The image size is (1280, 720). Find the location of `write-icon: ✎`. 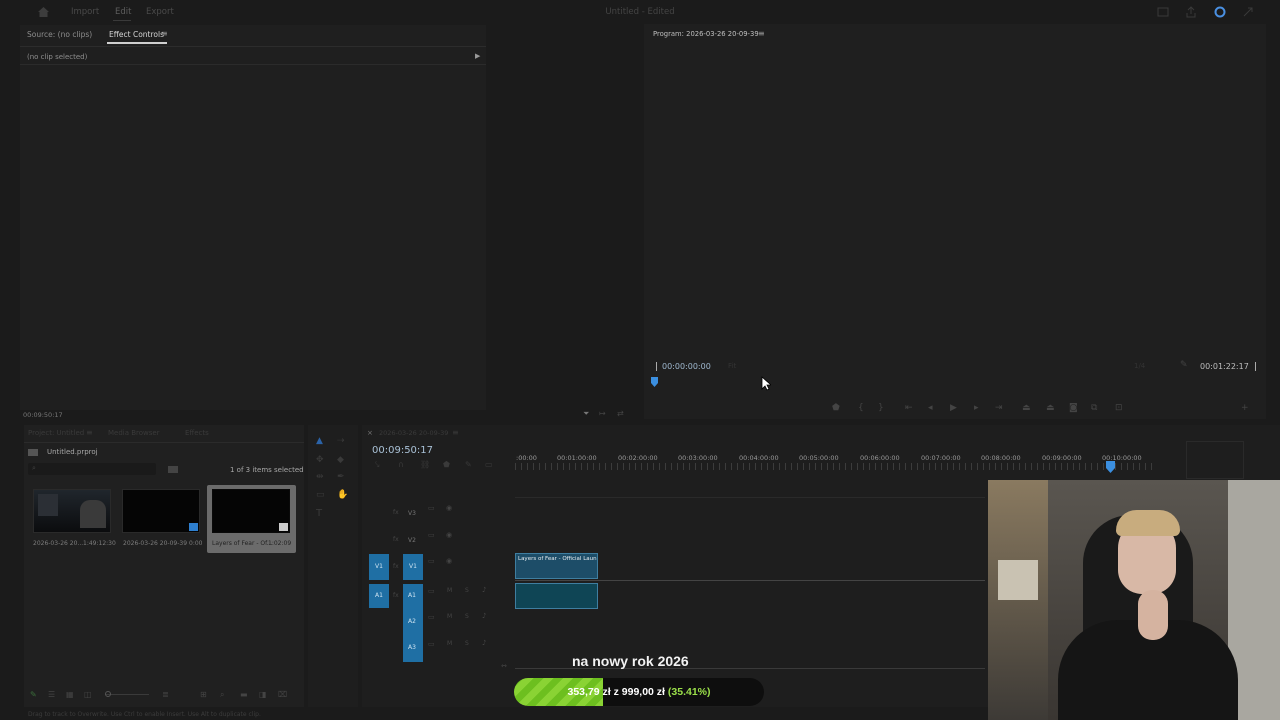

write-icon: ✎ is located at coordinates (33, 694).